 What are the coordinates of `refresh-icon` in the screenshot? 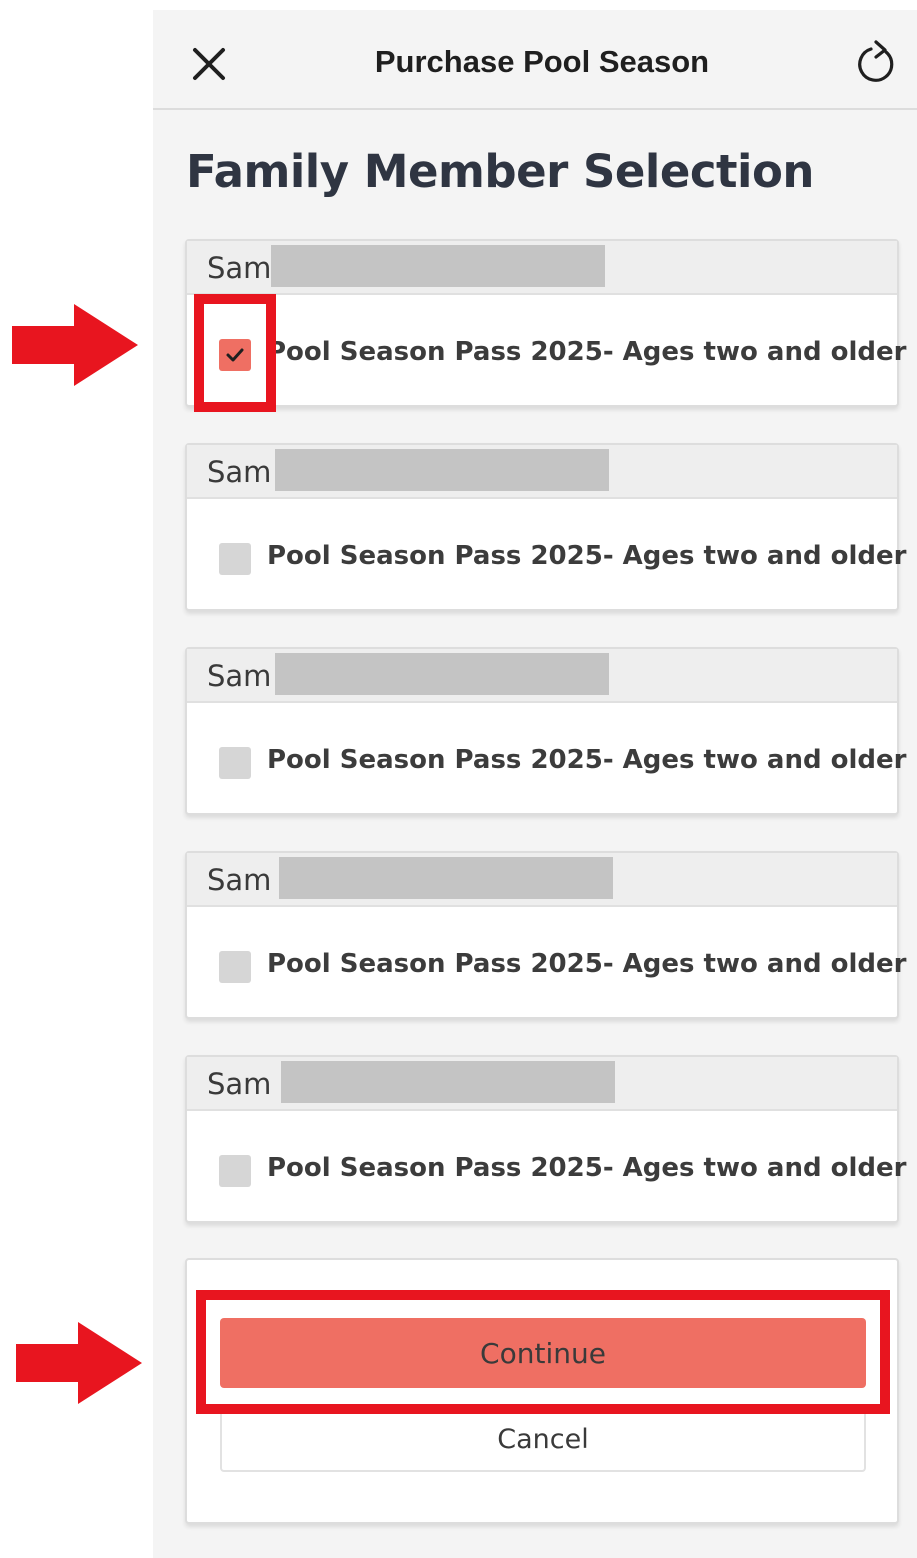 It's located at (876, 61).